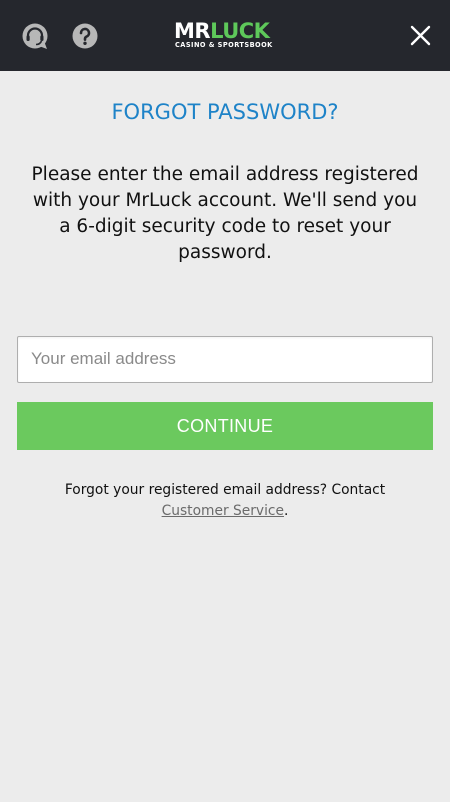 The width and height of the screenshot is (450, 802). I want to click on question-icon, so click(85, 36).